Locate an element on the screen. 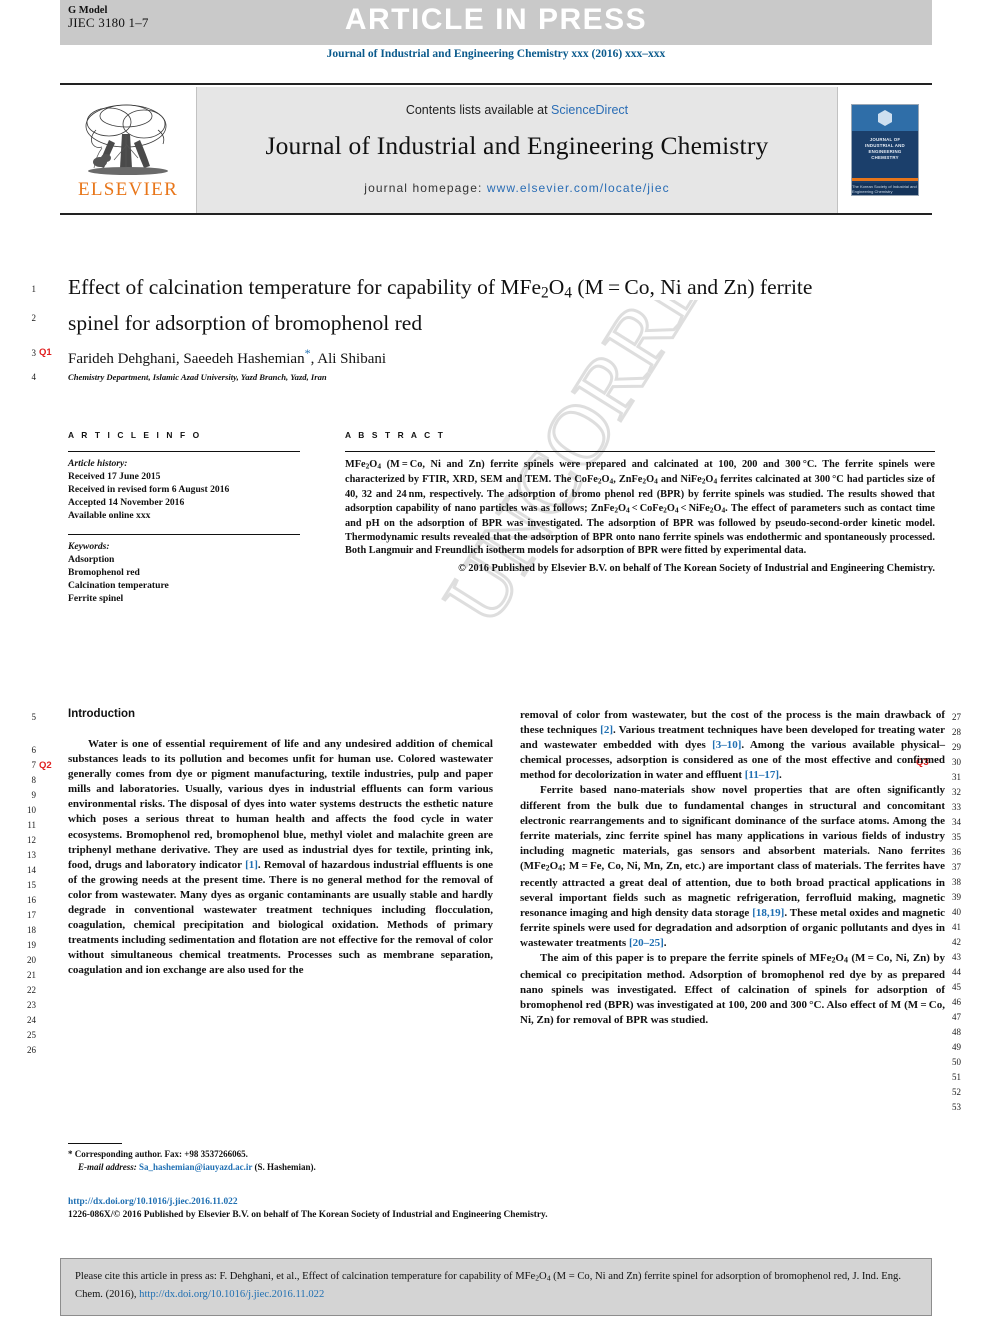  line-number: 43 is located at coordinates (956, 957).